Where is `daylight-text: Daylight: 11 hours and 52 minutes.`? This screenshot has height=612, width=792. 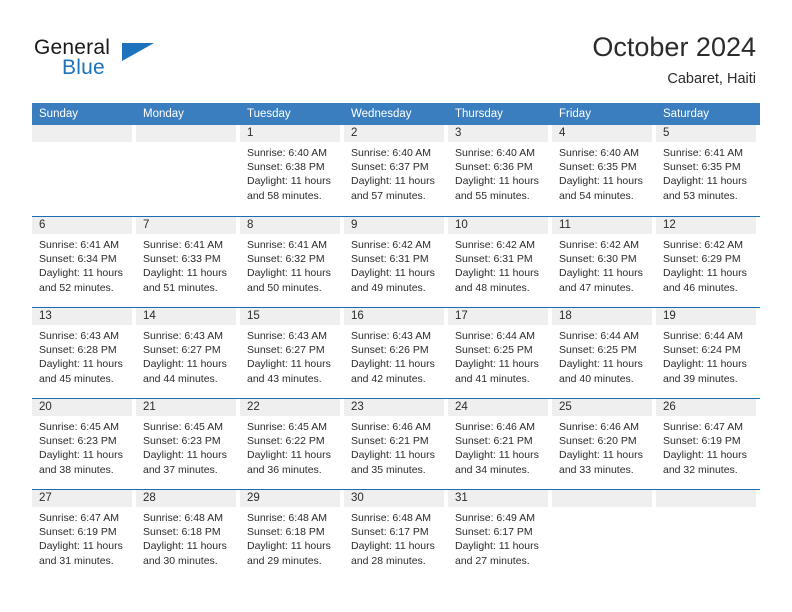
daylight-text: Daylight: 11 hours and 52 minutes. is located at coordinates (81, 280).